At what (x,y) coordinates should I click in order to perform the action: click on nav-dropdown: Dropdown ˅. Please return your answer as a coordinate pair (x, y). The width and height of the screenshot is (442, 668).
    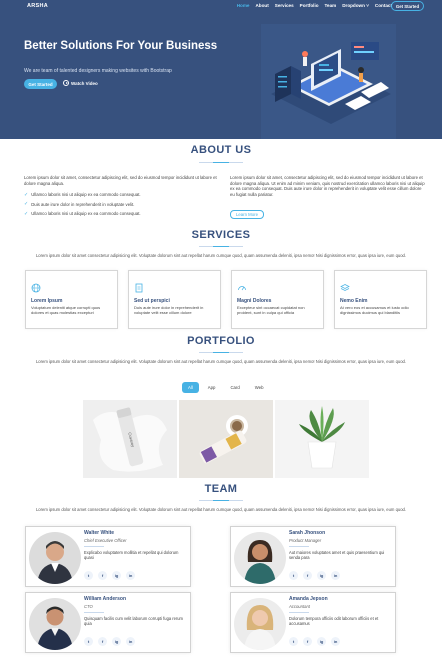
    Looking at the image, I should click on (355, 5).